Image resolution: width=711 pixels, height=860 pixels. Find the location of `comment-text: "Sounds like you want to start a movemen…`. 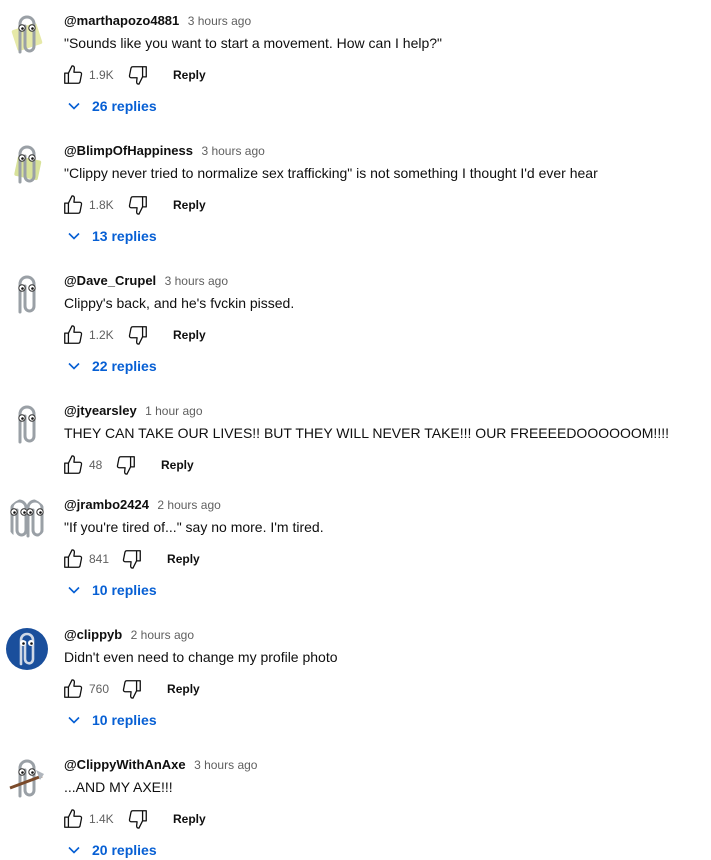

comment-text: "Sounds like you want to start a movemen… is located at coordinates (253, 43).